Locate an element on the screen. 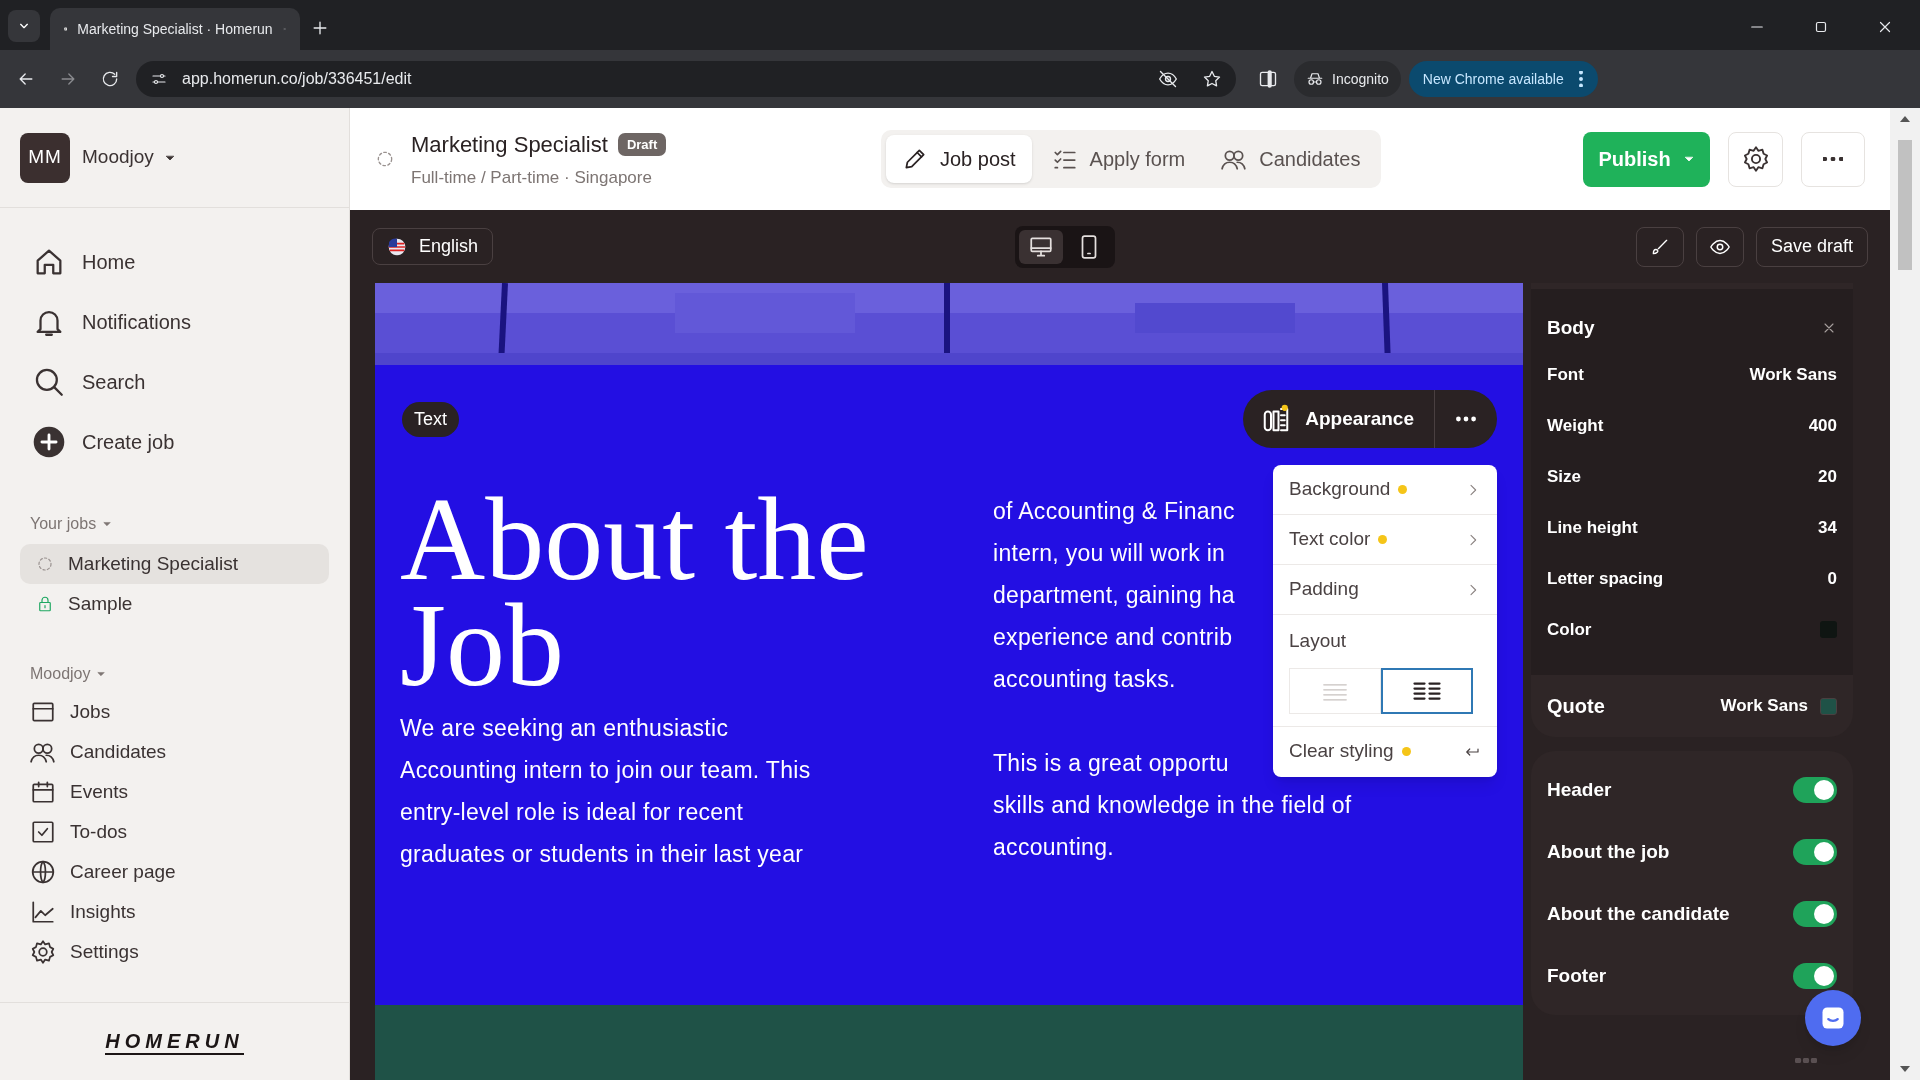  settings-button is located at coordinates (1755, 159).